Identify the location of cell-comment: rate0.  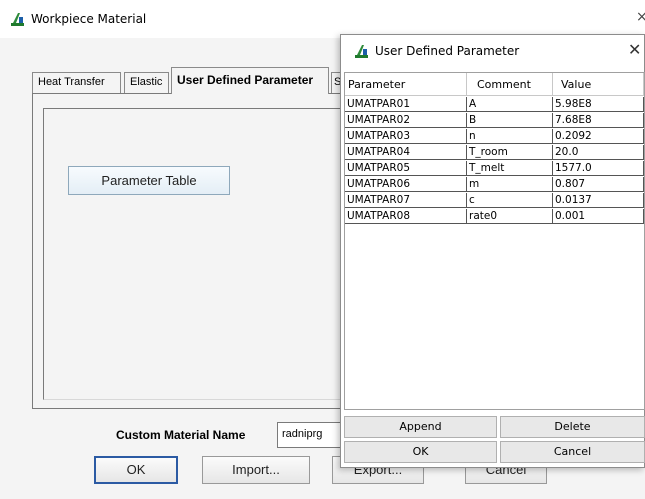
(510, 216).